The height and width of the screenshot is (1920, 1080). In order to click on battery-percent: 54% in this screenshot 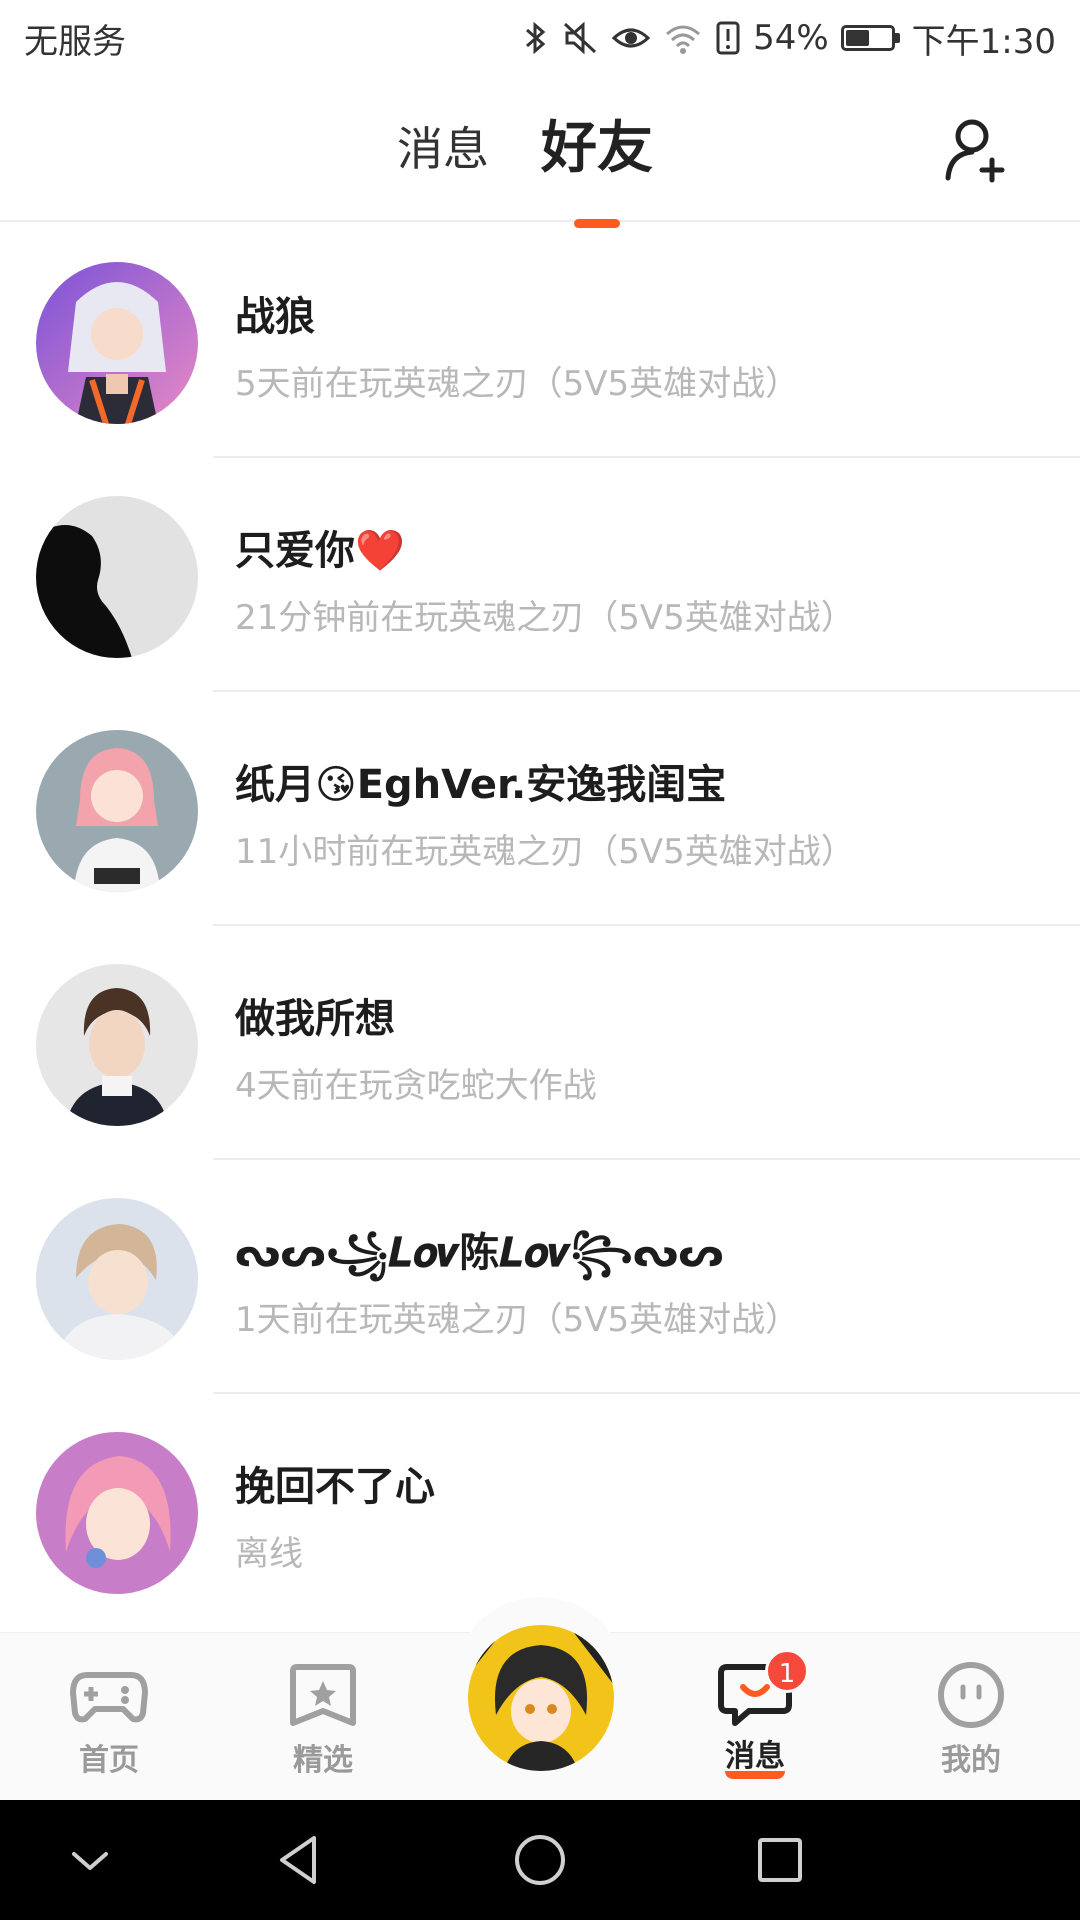, I will do `click(791, 38)`.